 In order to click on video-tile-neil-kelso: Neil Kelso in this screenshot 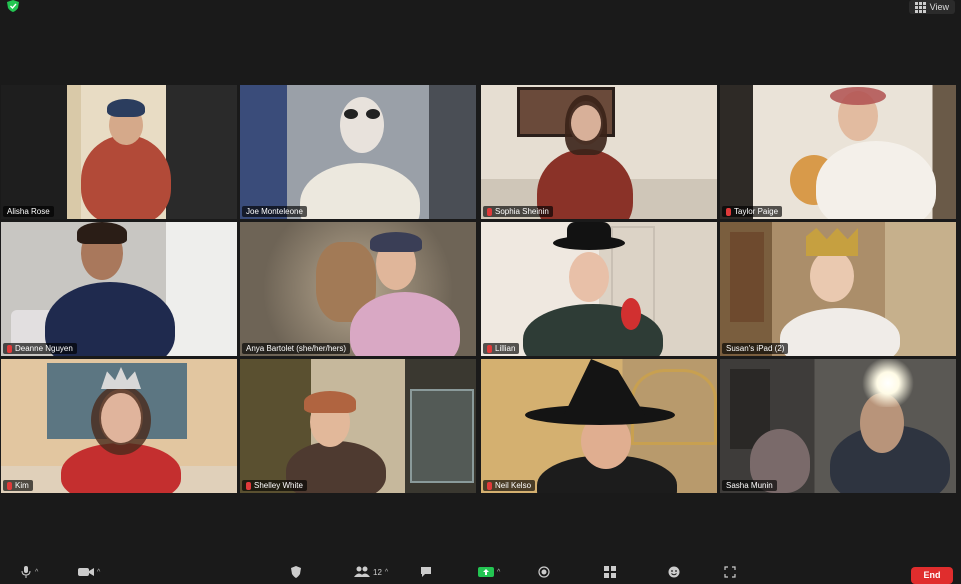, I will do `click(599, 426)`.